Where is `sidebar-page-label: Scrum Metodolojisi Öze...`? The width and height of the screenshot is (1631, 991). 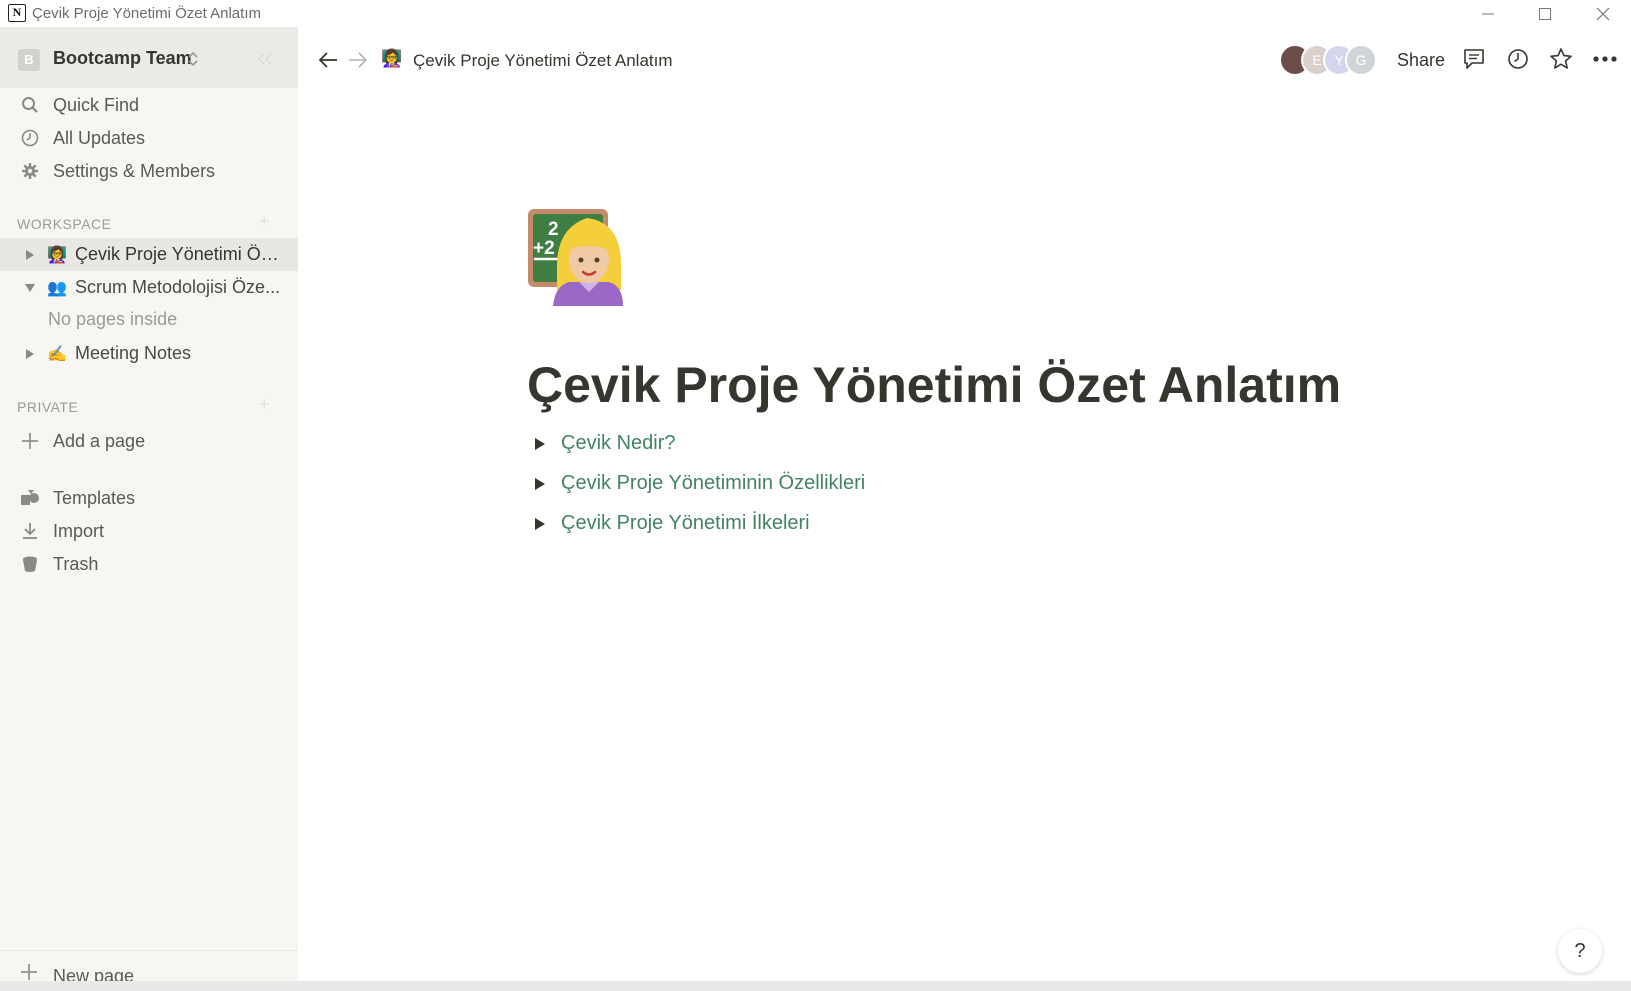 sidebar-page-label: Scrum Metodolojisi Öze... is located at coordinates (178, 287).